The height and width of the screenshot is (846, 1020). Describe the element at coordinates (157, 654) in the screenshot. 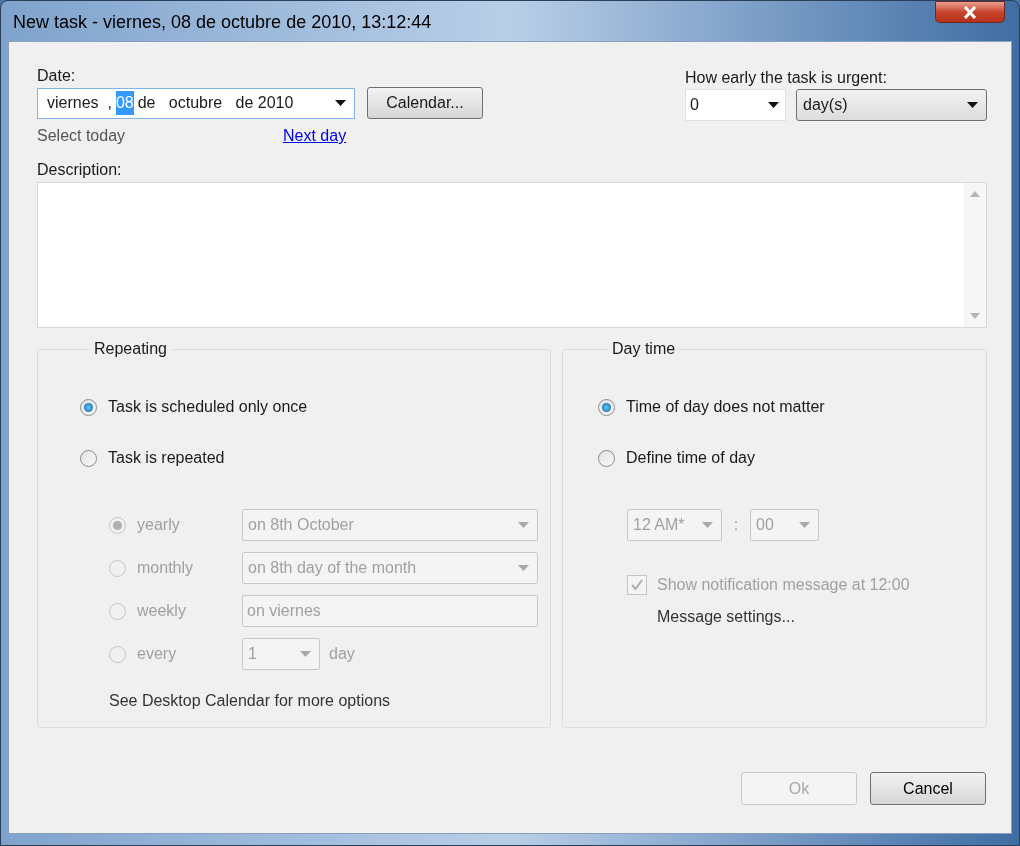

I see `radio-label: every` at that location.